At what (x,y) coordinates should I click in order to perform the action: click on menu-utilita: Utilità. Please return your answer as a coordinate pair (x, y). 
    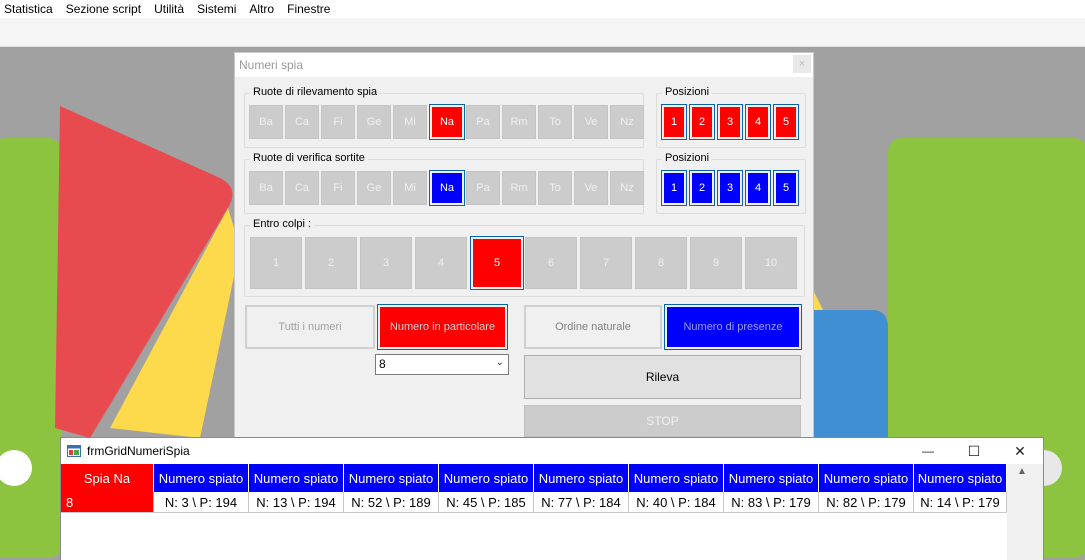
    Looking at the image, I should click on (171, 9).